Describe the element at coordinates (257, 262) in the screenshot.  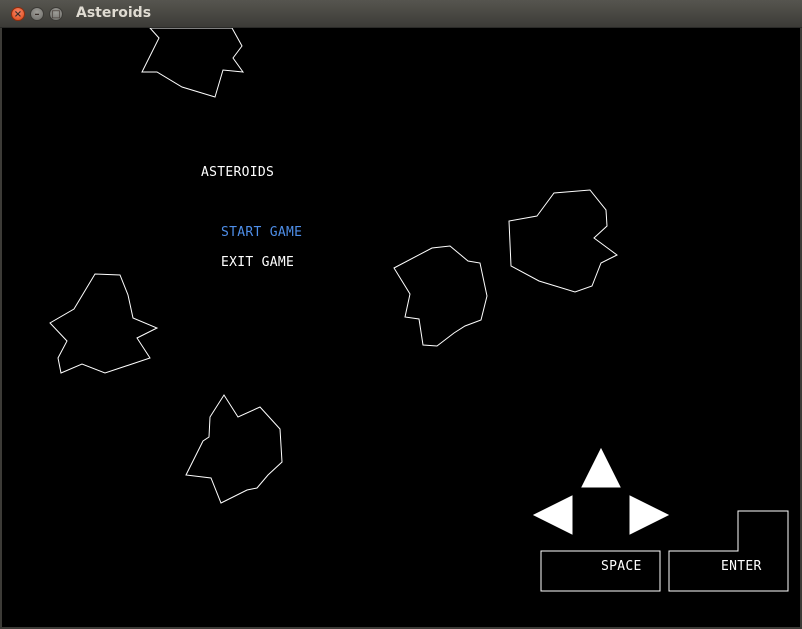
I see `exit-game-option: EXIT GAME` at that location.